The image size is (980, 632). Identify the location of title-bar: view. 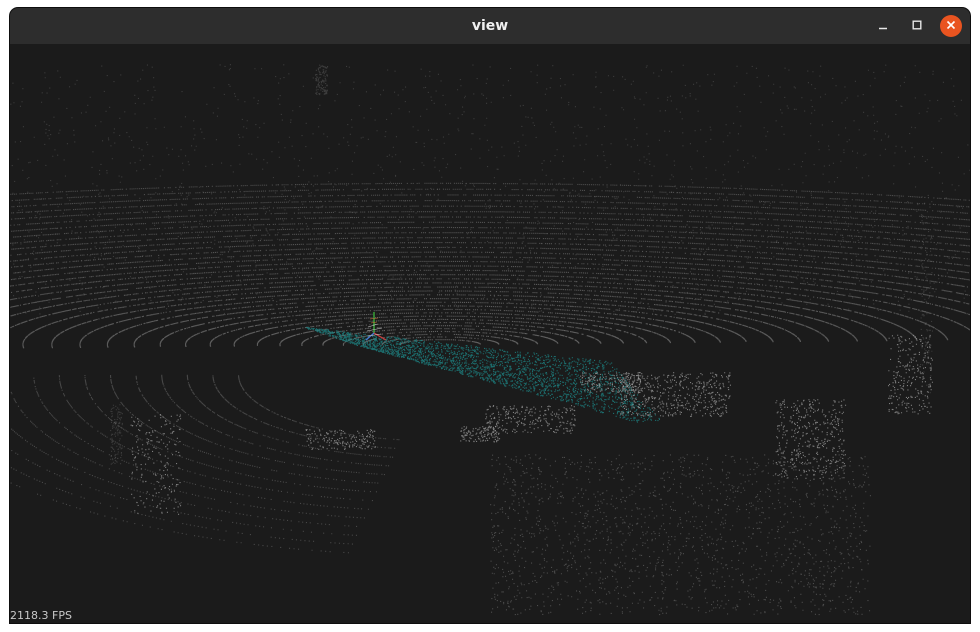
(490, 26).